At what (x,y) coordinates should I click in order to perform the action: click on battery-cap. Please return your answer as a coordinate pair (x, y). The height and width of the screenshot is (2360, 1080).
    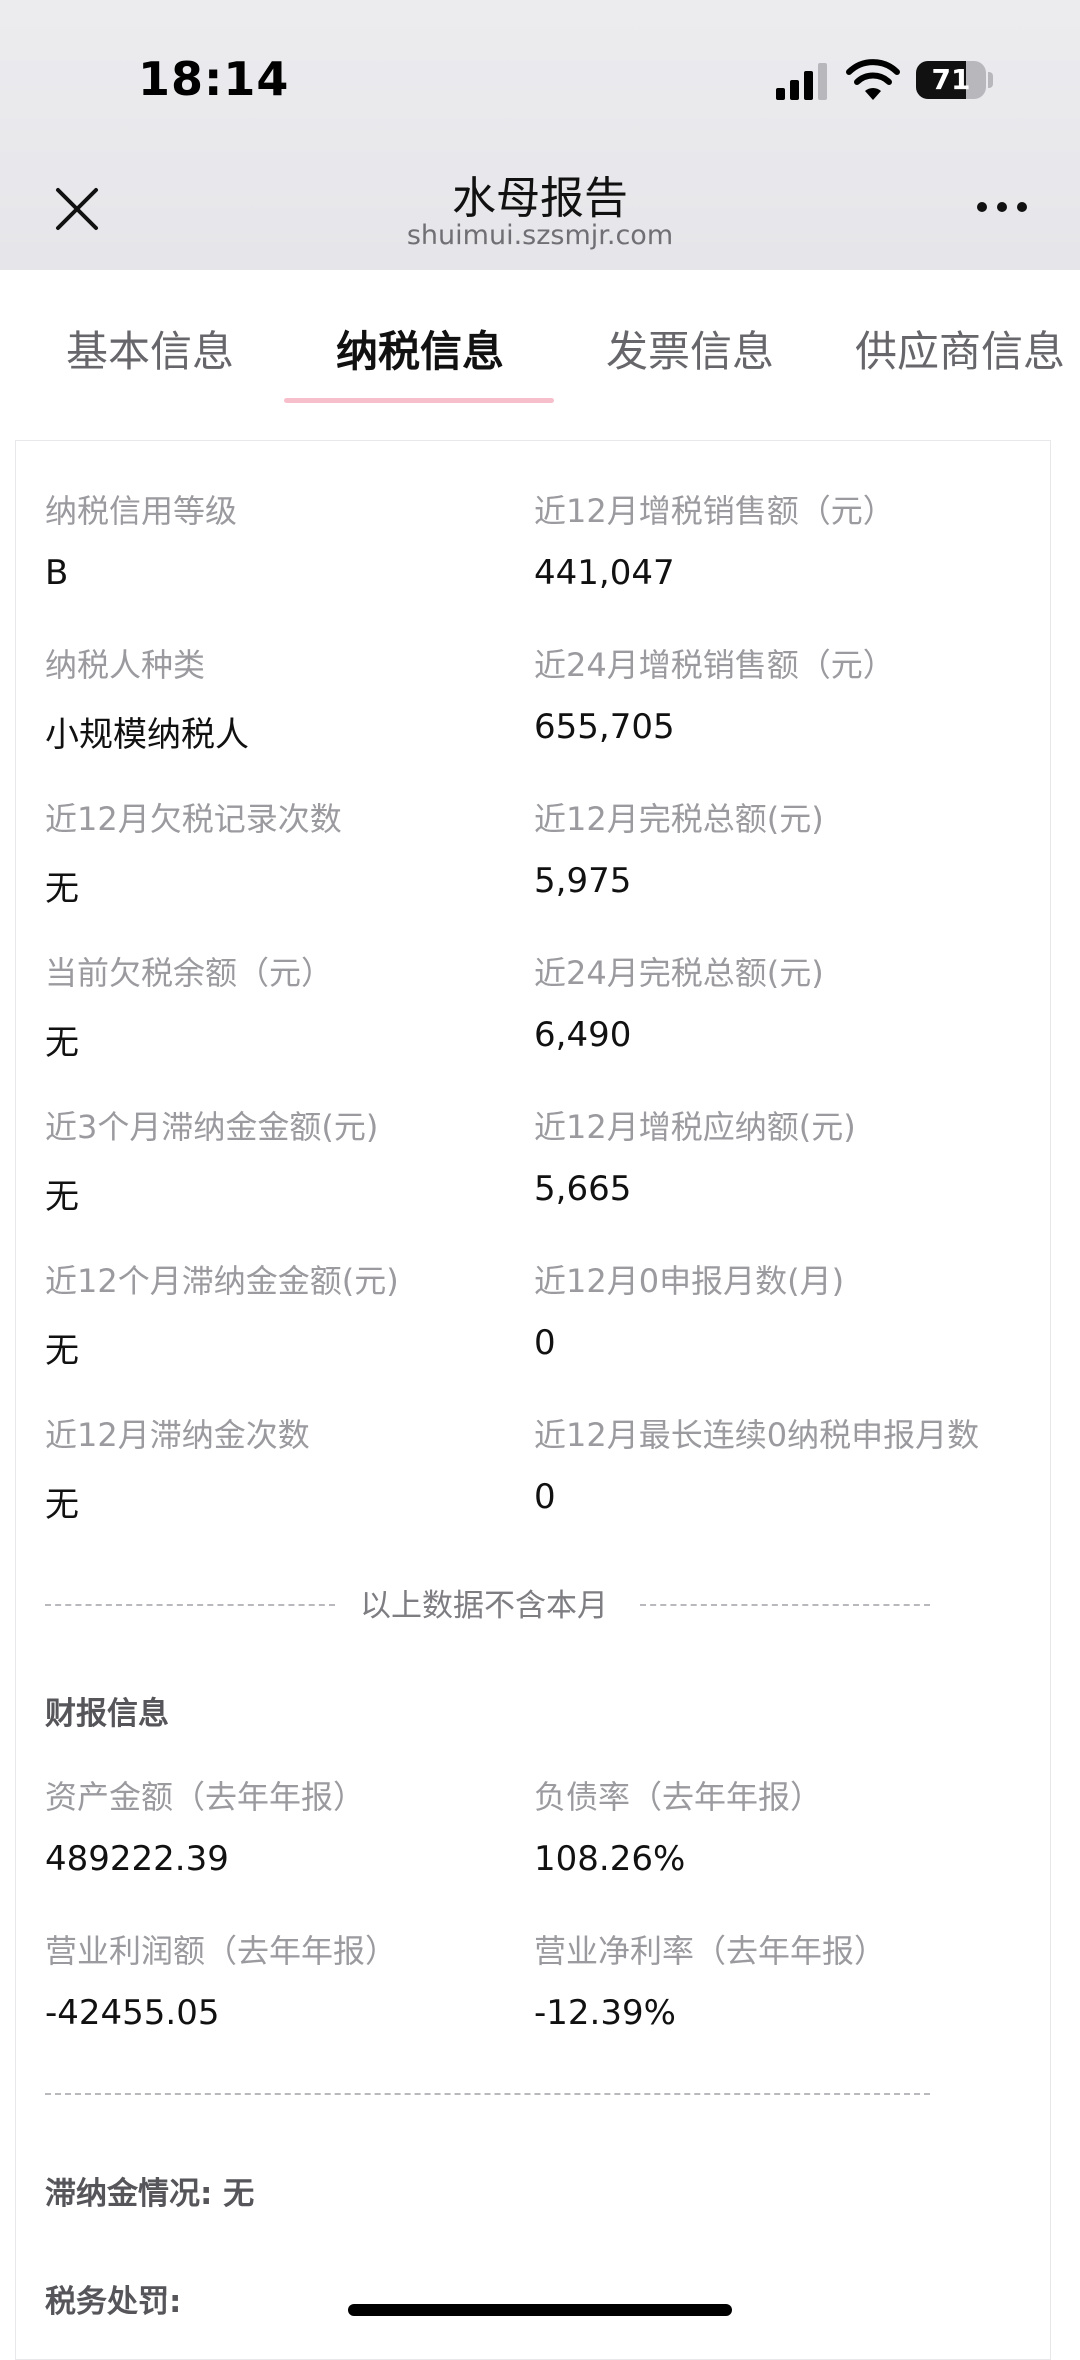
    Looking at the image, I should click on (990, 80).